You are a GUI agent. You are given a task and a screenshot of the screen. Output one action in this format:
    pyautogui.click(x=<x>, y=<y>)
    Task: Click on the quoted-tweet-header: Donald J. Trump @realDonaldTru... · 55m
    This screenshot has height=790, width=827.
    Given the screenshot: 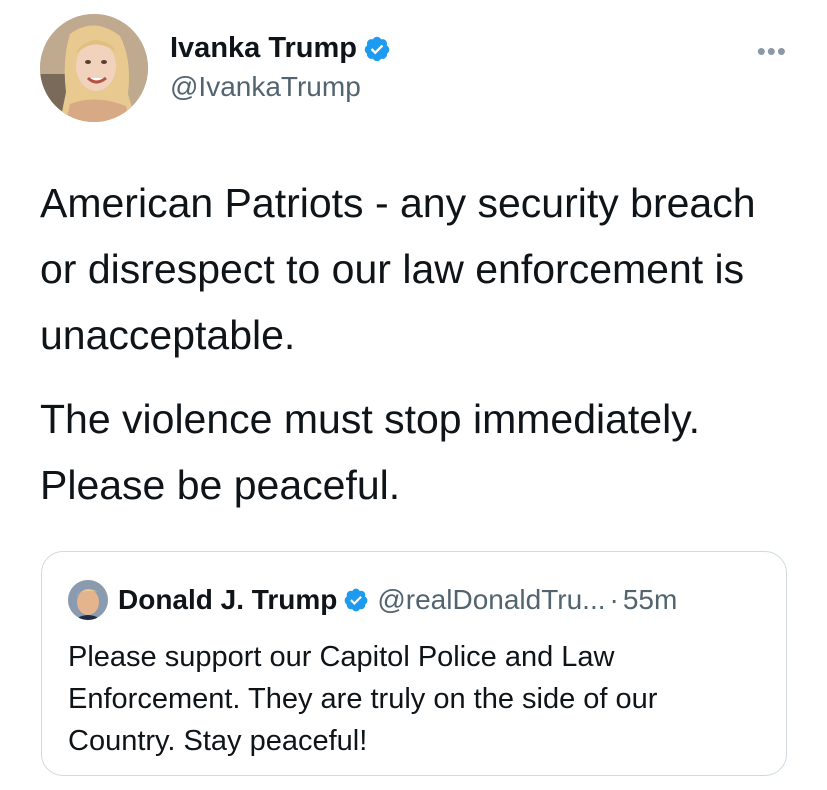 What is the action you would take?
    pyautogui.click(x=372, y=600)
    